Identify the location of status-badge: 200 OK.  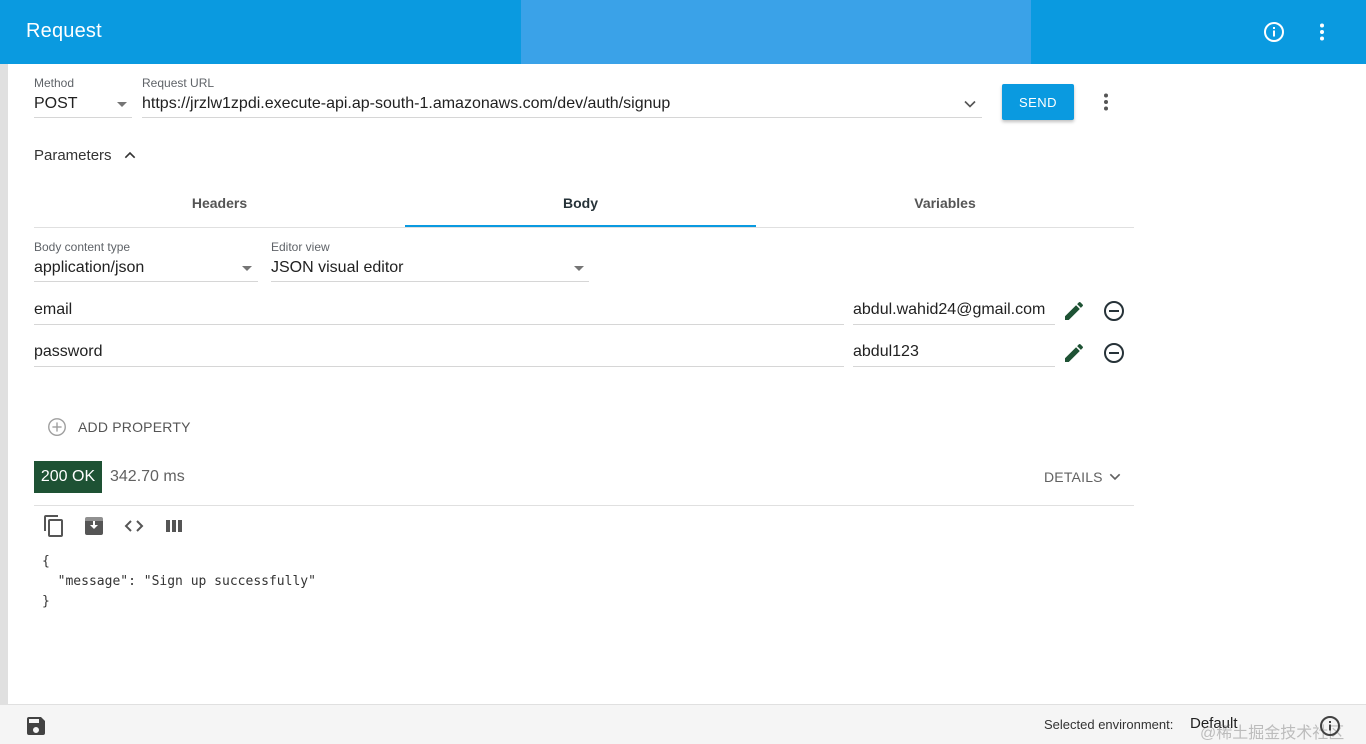
(68, 477).